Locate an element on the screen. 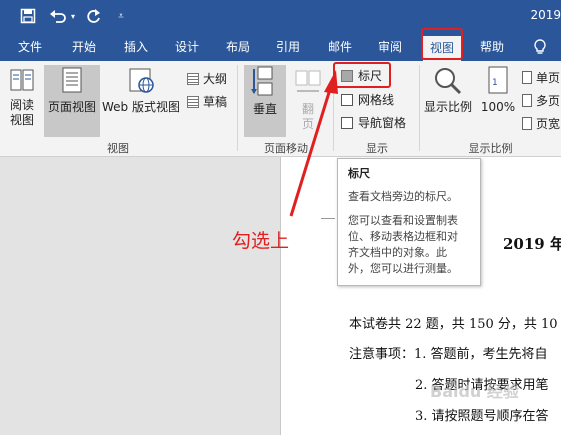 The height and width of the screenshot is (435, 561). red-arrow is located at coordinates (313, 143).